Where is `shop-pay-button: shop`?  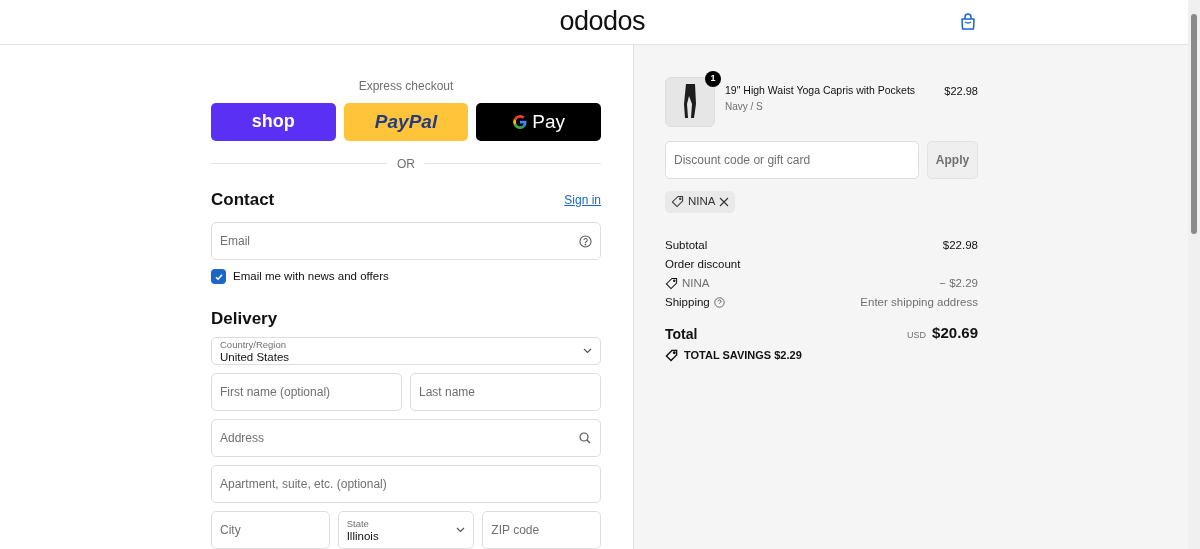
shop-pay-button: shop is located at coordinates (273, 121).